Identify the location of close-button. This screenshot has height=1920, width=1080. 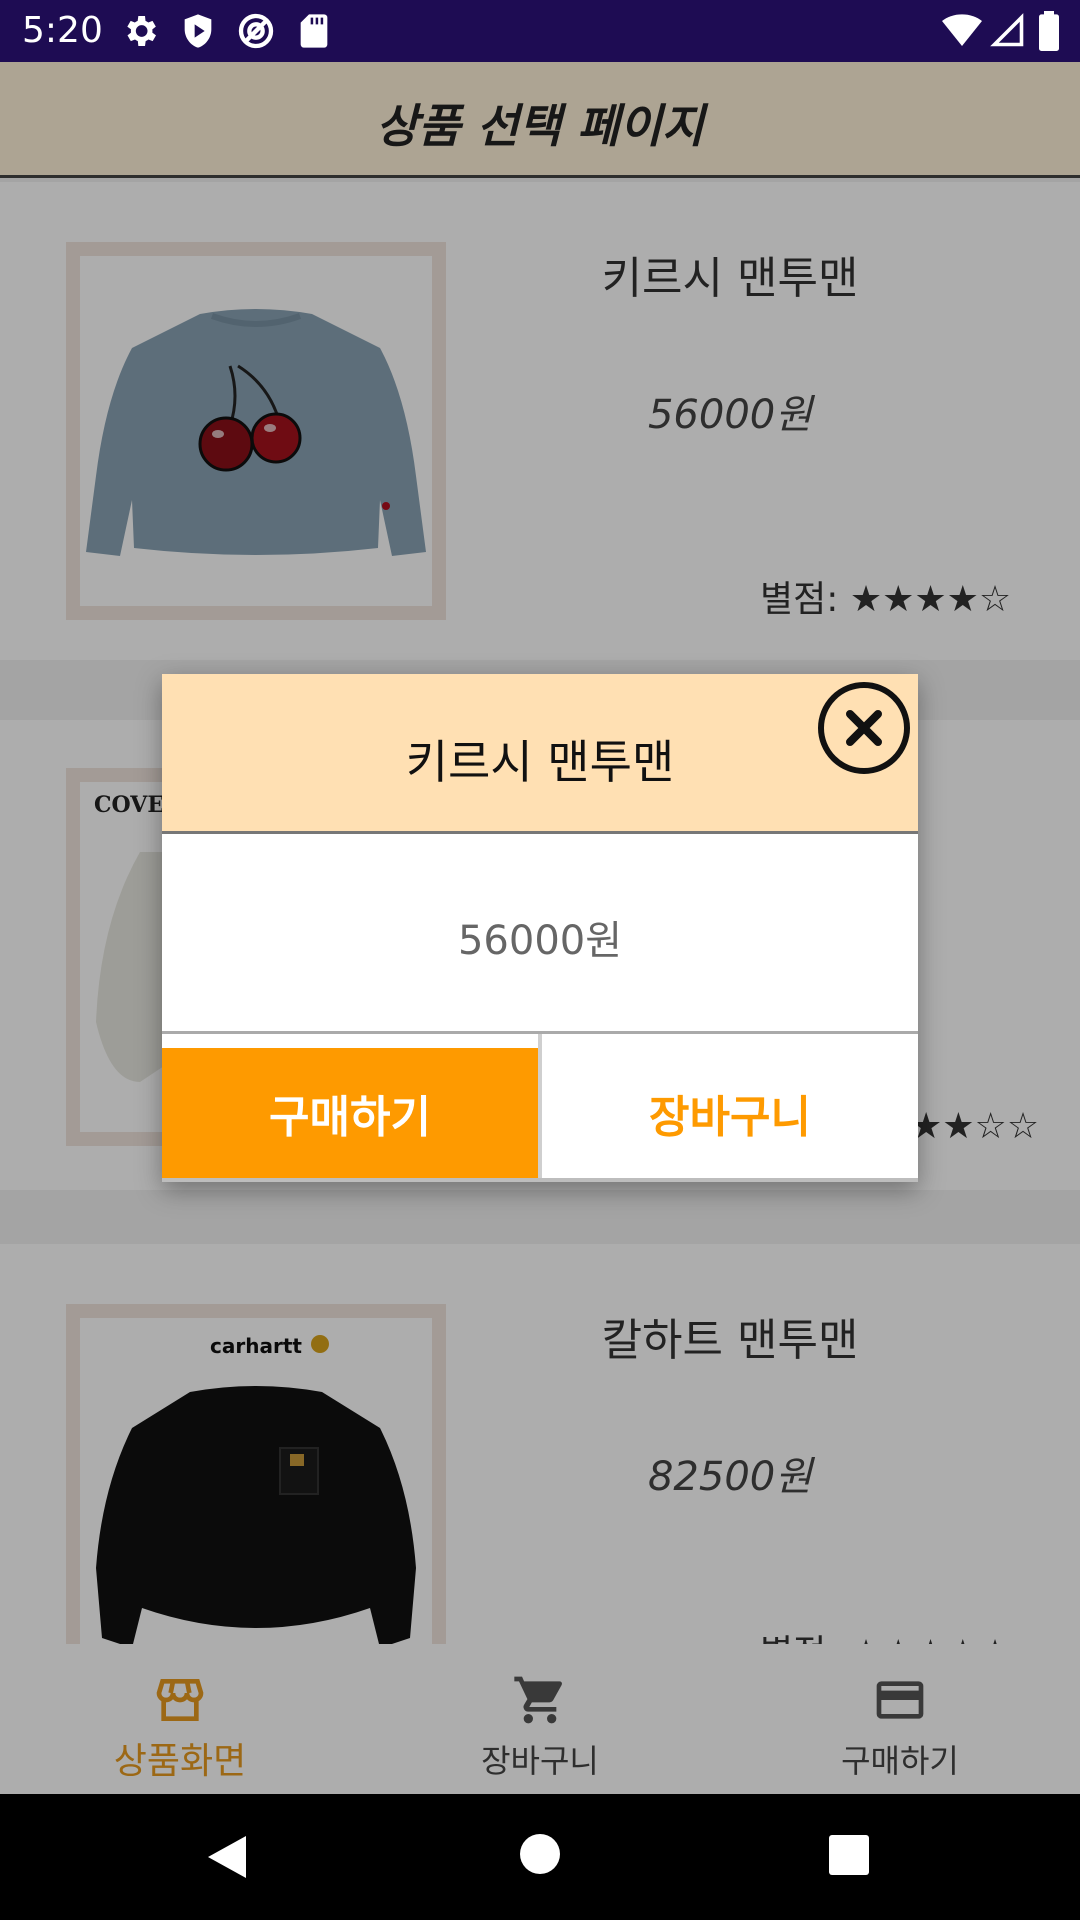
(864, 728).